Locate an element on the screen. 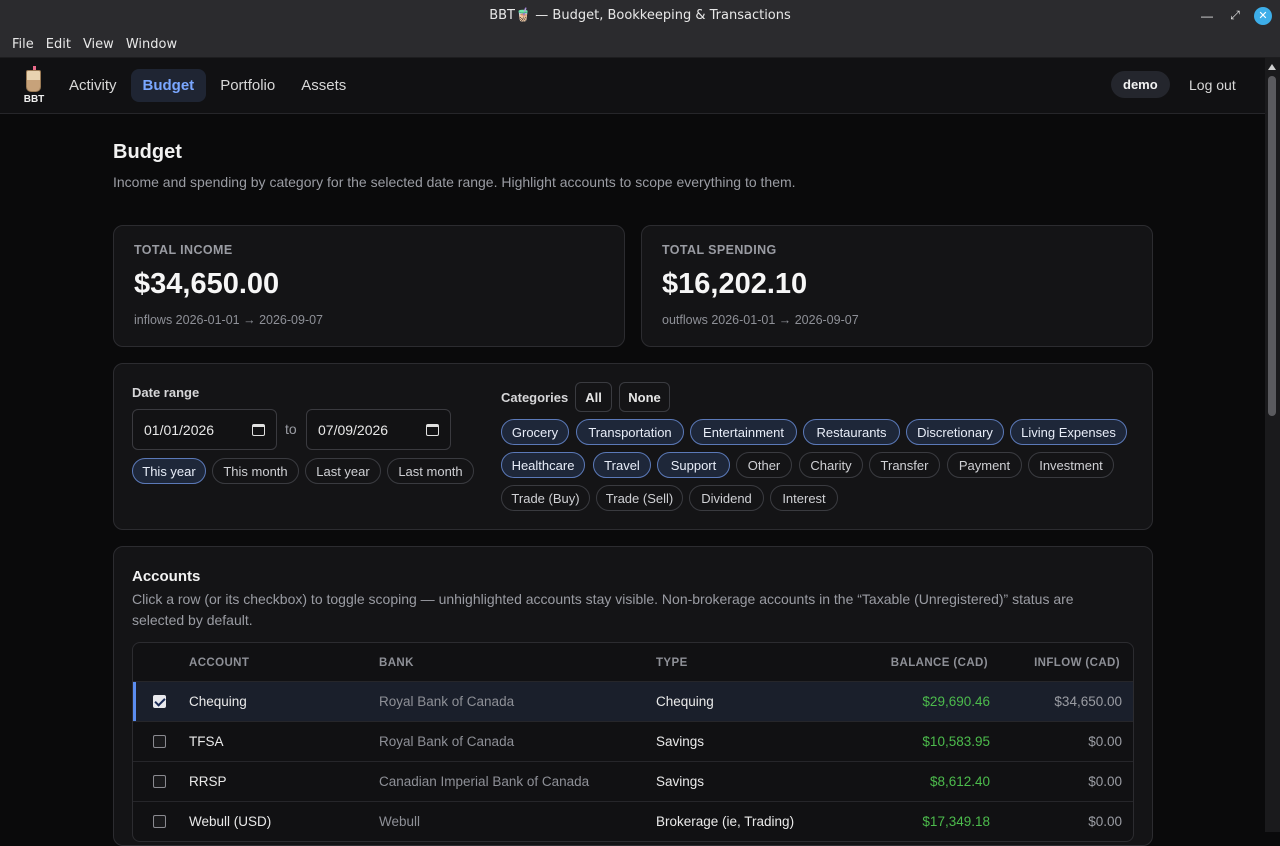 The image size is (1280, 846). category-pill-grocery: Grocery is located at coordinates (535, 432).